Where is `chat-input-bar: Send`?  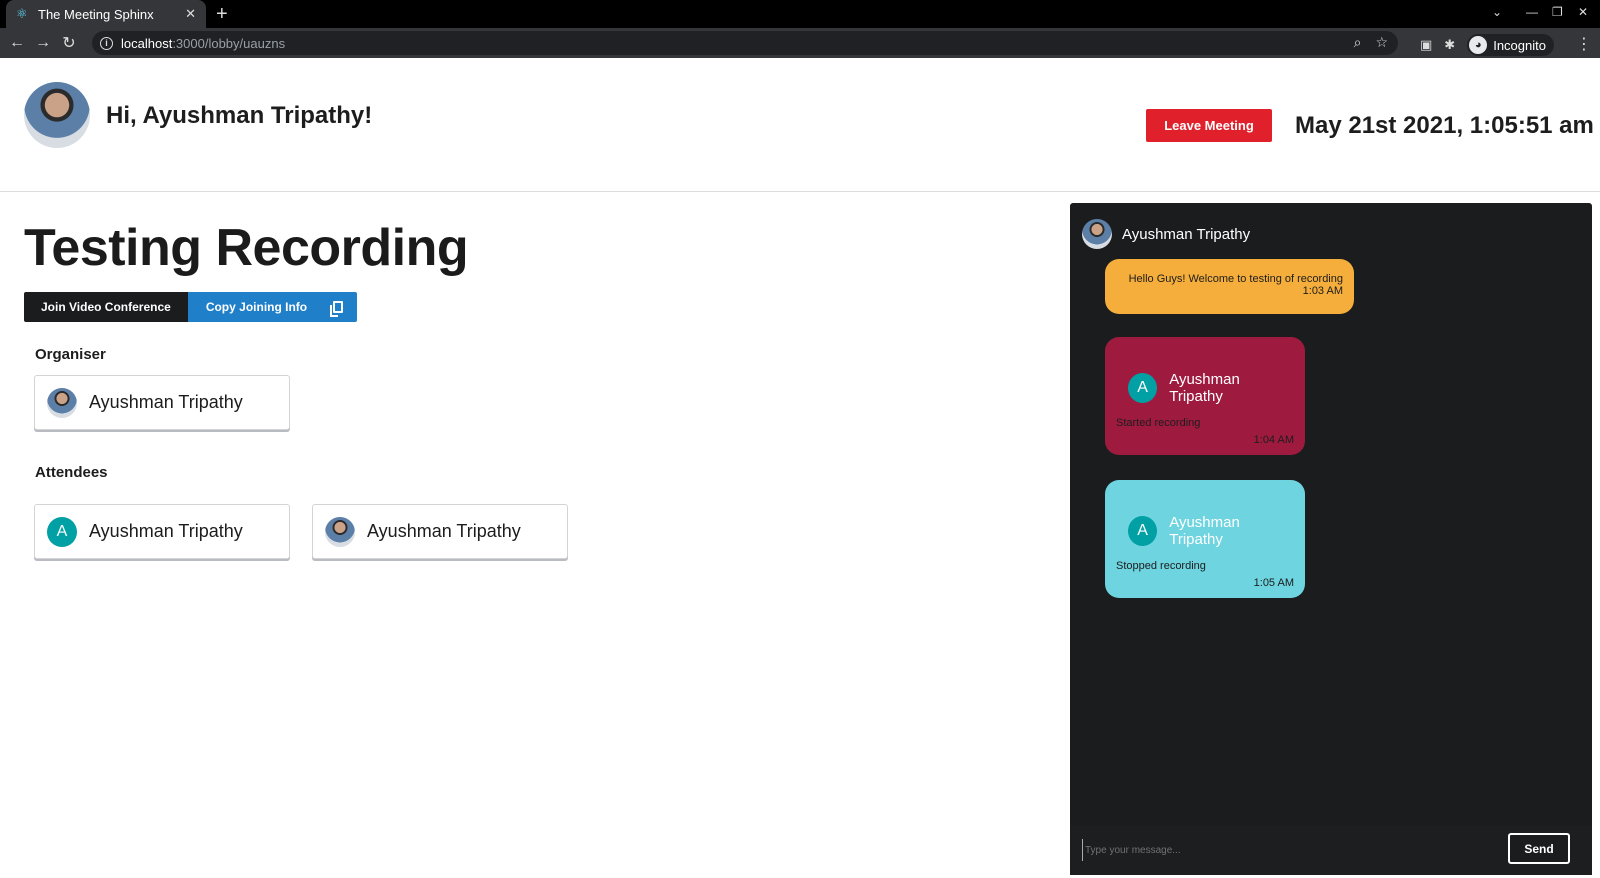
chat-input-bar: Send is located at coordinates (1331, 850).